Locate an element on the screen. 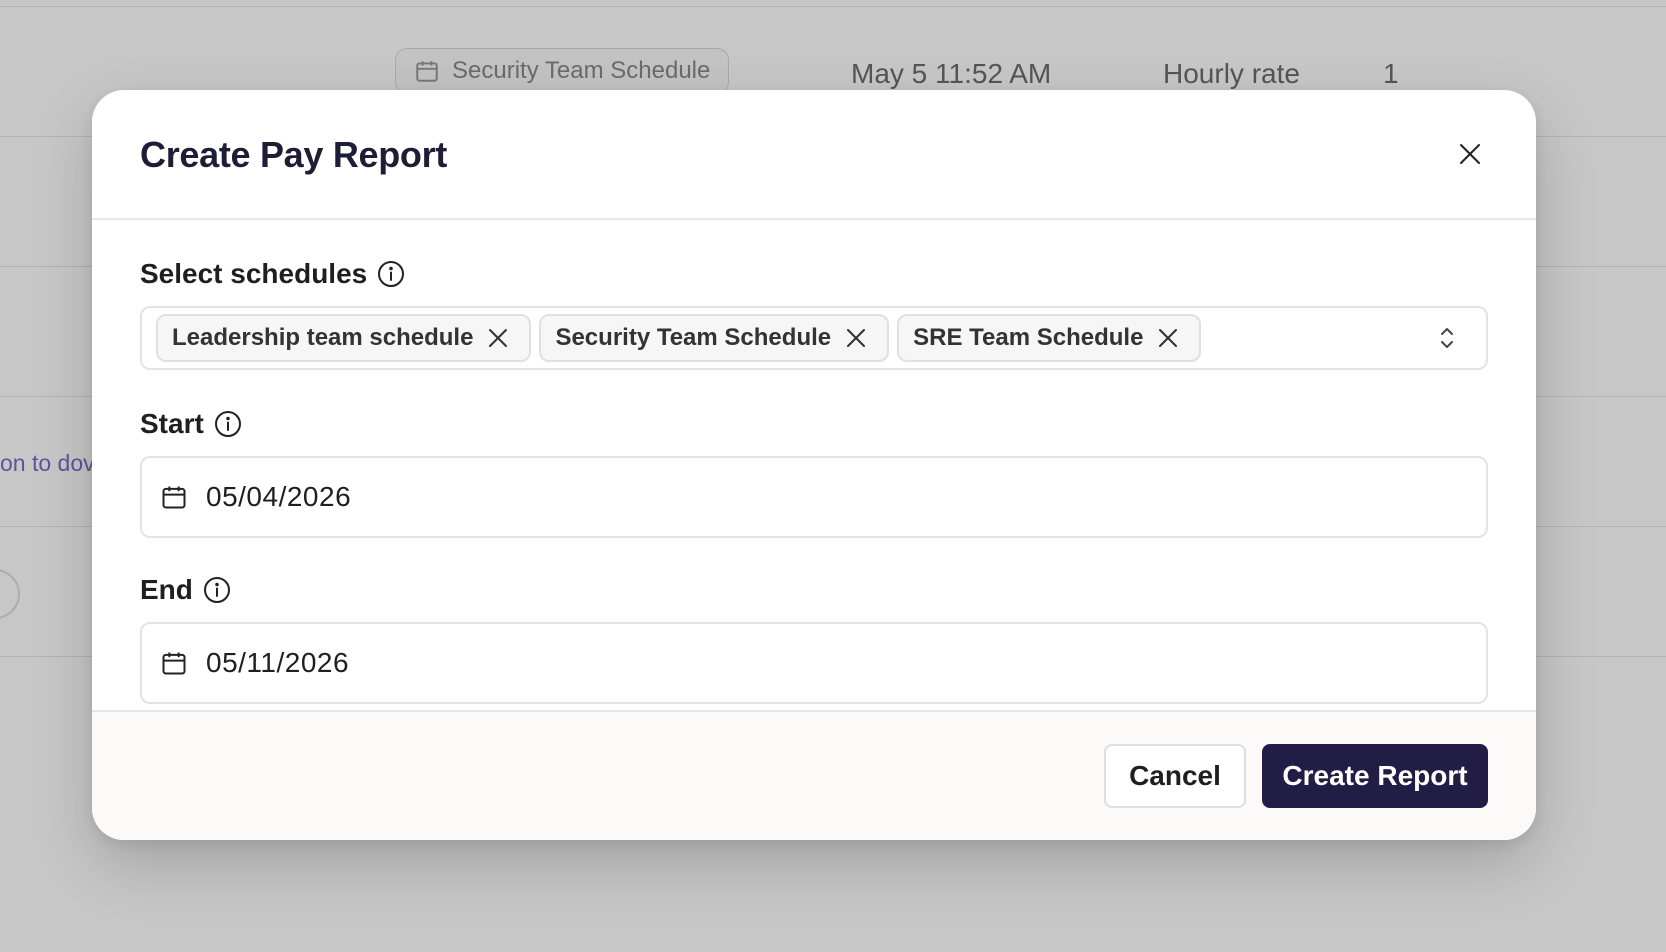  dialog-footer: Cancel Create Report is located at coordinates (814, 775).